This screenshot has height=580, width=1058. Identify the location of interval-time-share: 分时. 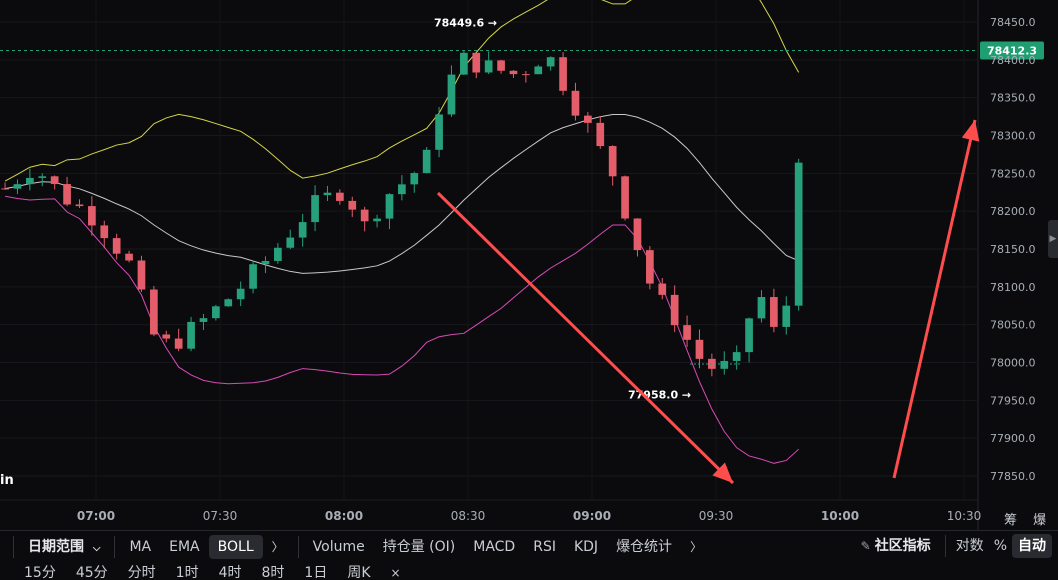
(142, 571).